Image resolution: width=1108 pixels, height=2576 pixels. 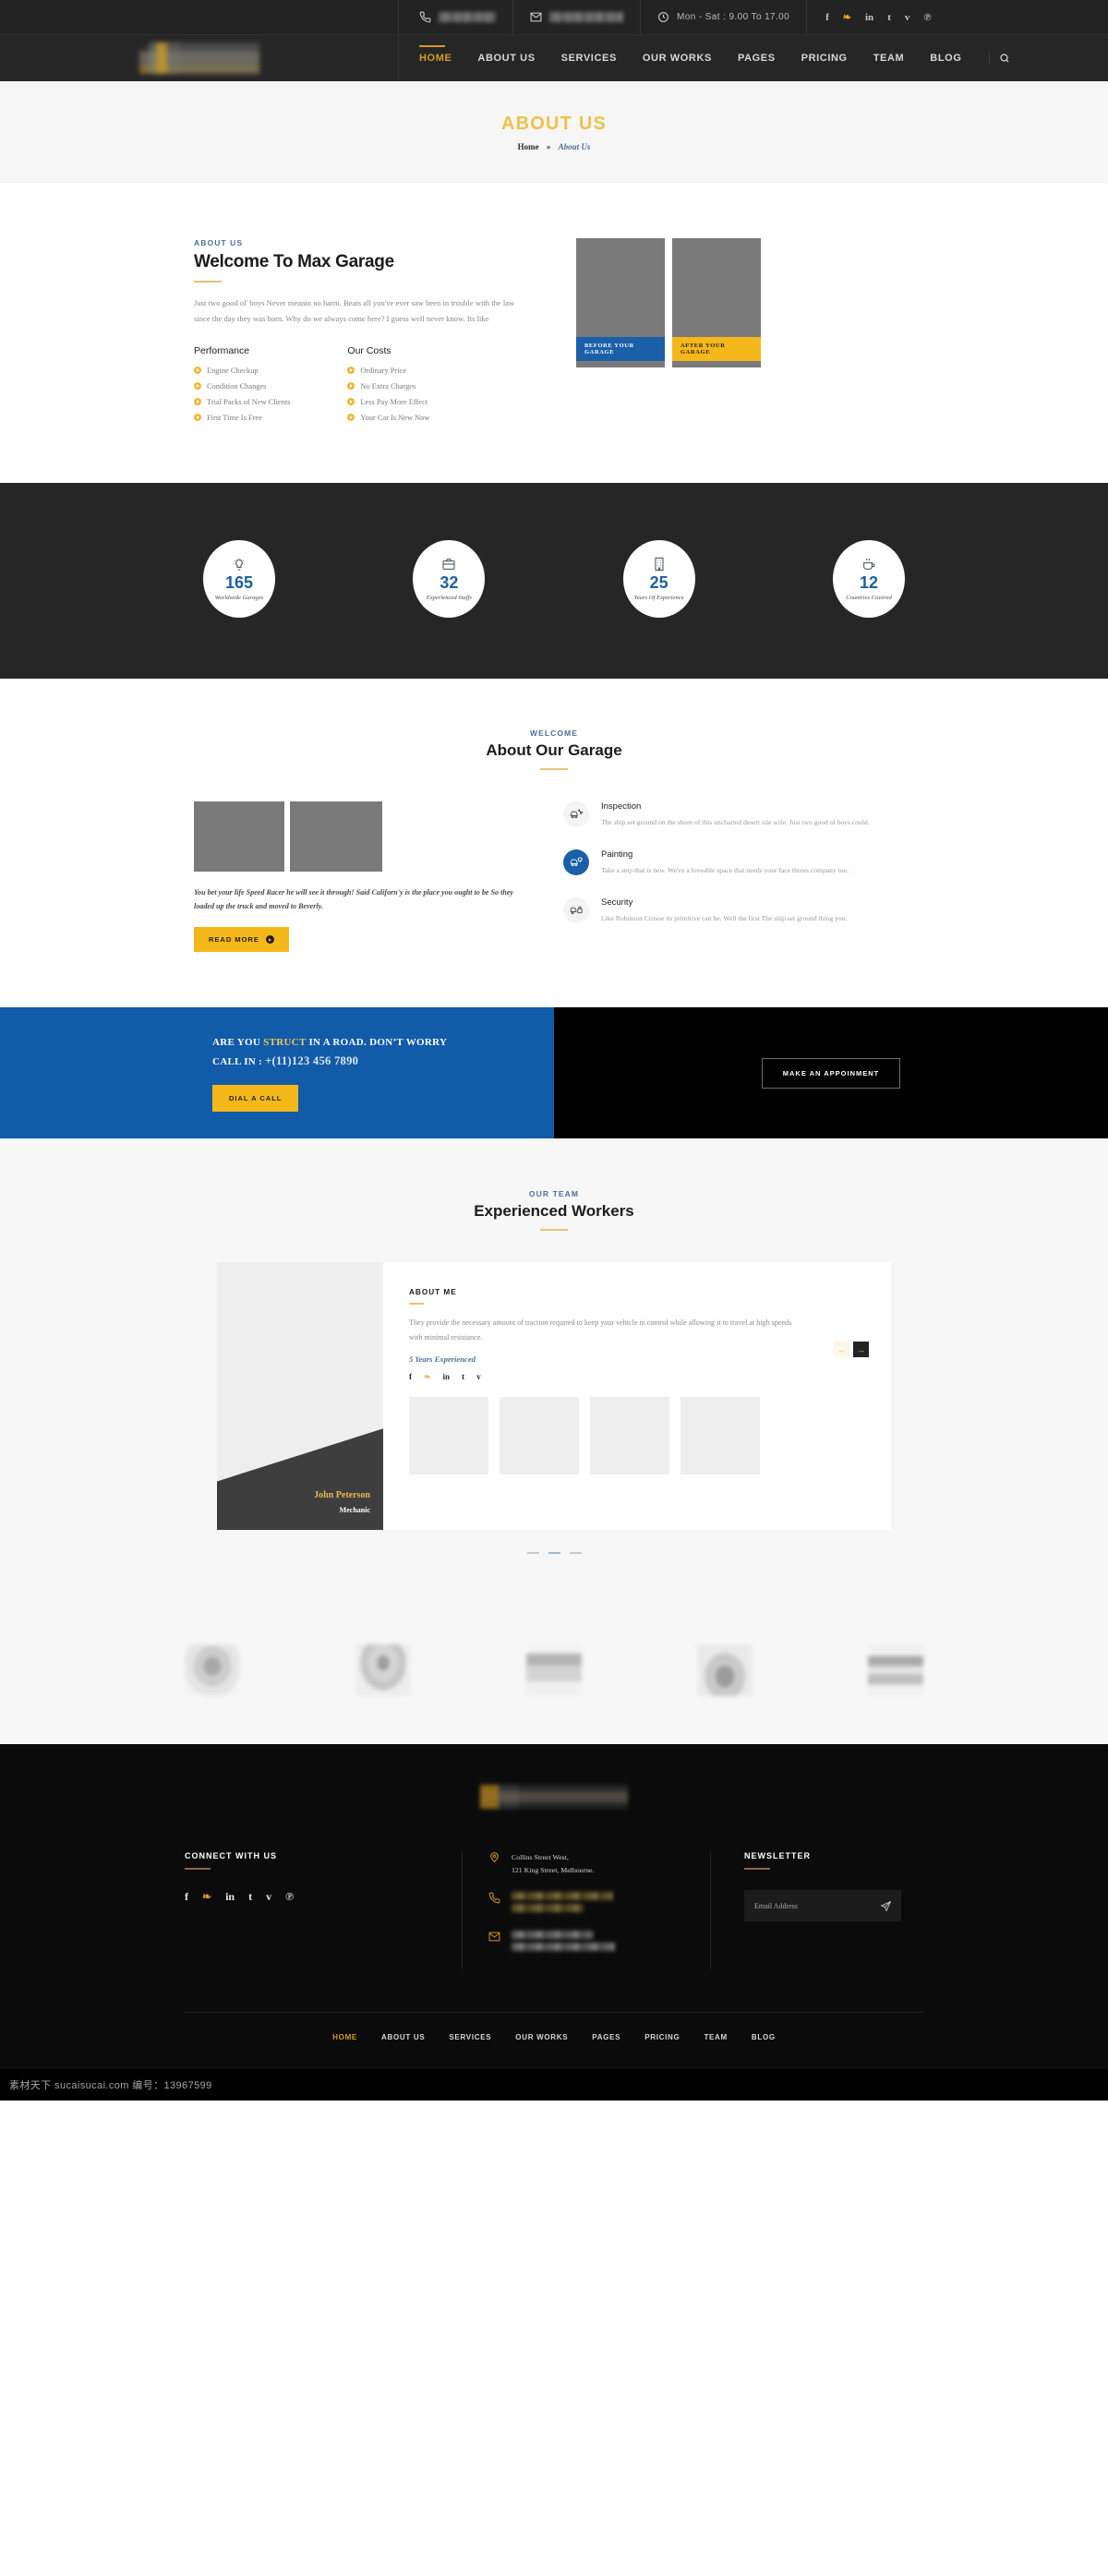 I want to click on map-pin-icon, so click(x=494, y=1857).